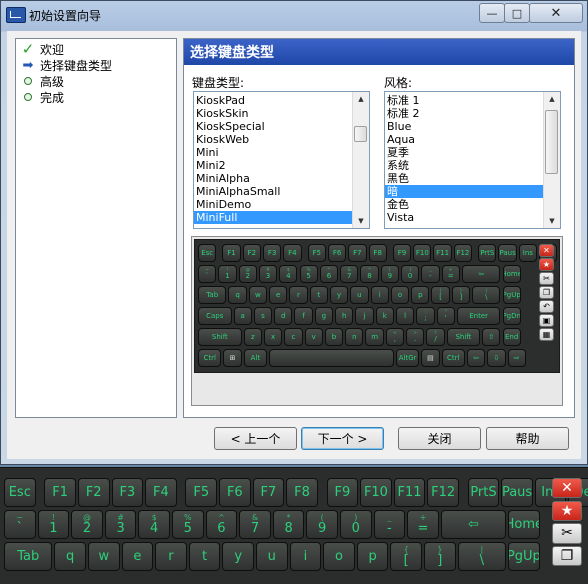 The image size is (588, 584). What do you see at coordinates (511, 337) in the screenshot?
I see `end-key: End` at bounding box center [511, 337].